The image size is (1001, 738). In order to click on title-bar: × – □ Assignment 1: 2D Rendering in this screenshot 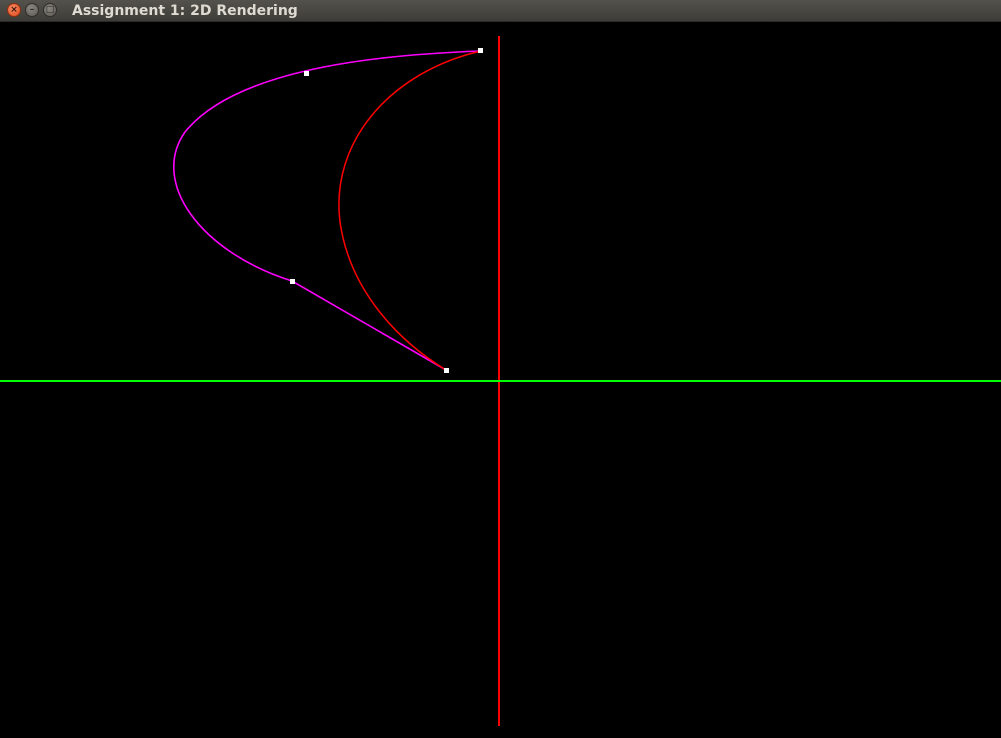, I will do `click(500, 11)`.